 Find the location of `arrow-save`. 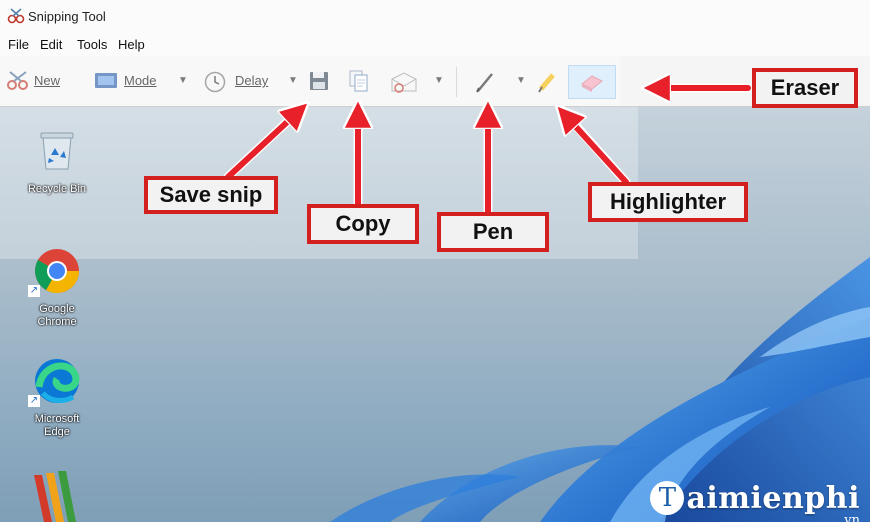

arrow-save is located at coordinates (261, 146).